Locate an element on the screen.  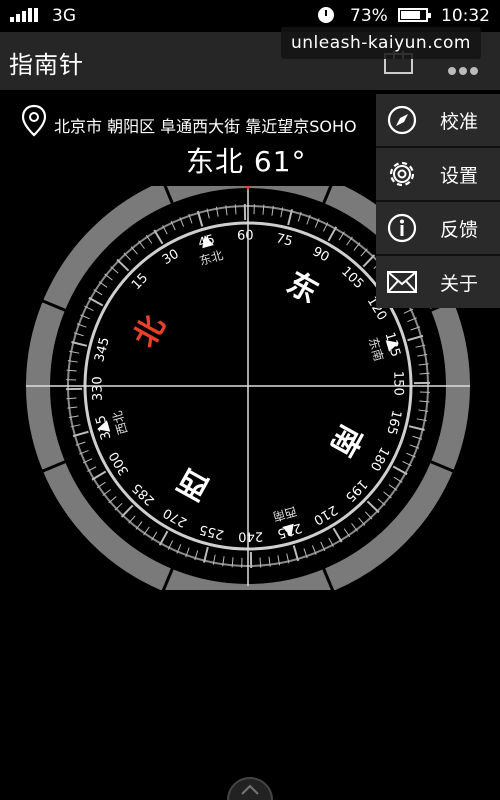
degree-label: 240 is located at coordinates (250, 535).